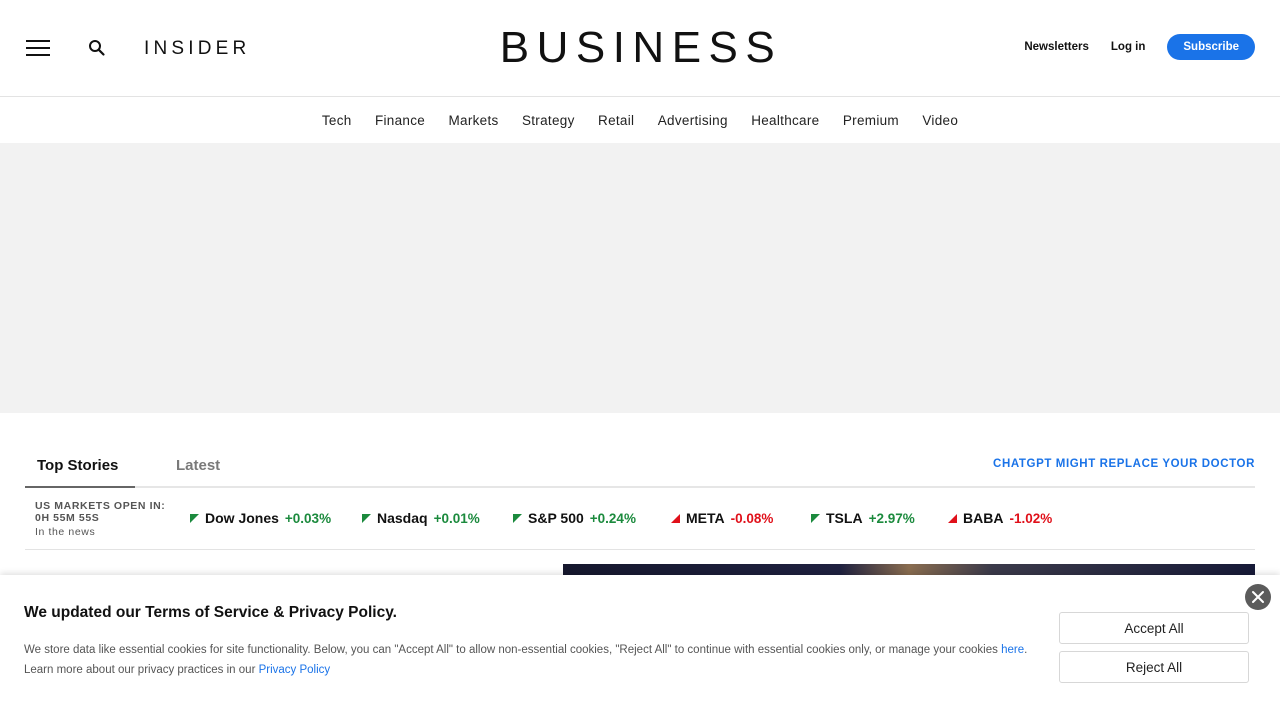  Describe the element at coordinates (38, 48) in the screenshot. I see `menu-icon` at that location.